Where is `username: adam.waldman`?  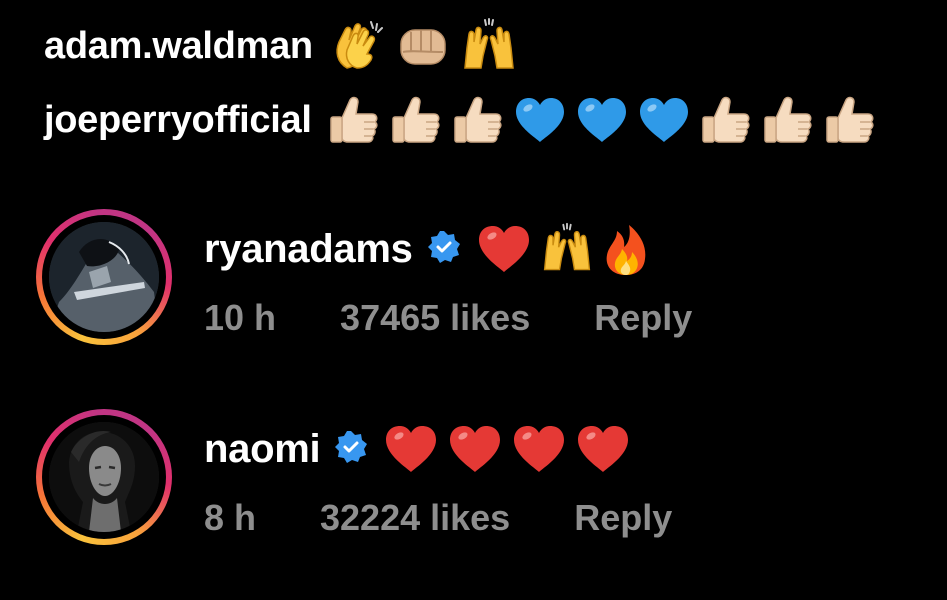 username: adam.waldman is located at coordinates (178, 46).